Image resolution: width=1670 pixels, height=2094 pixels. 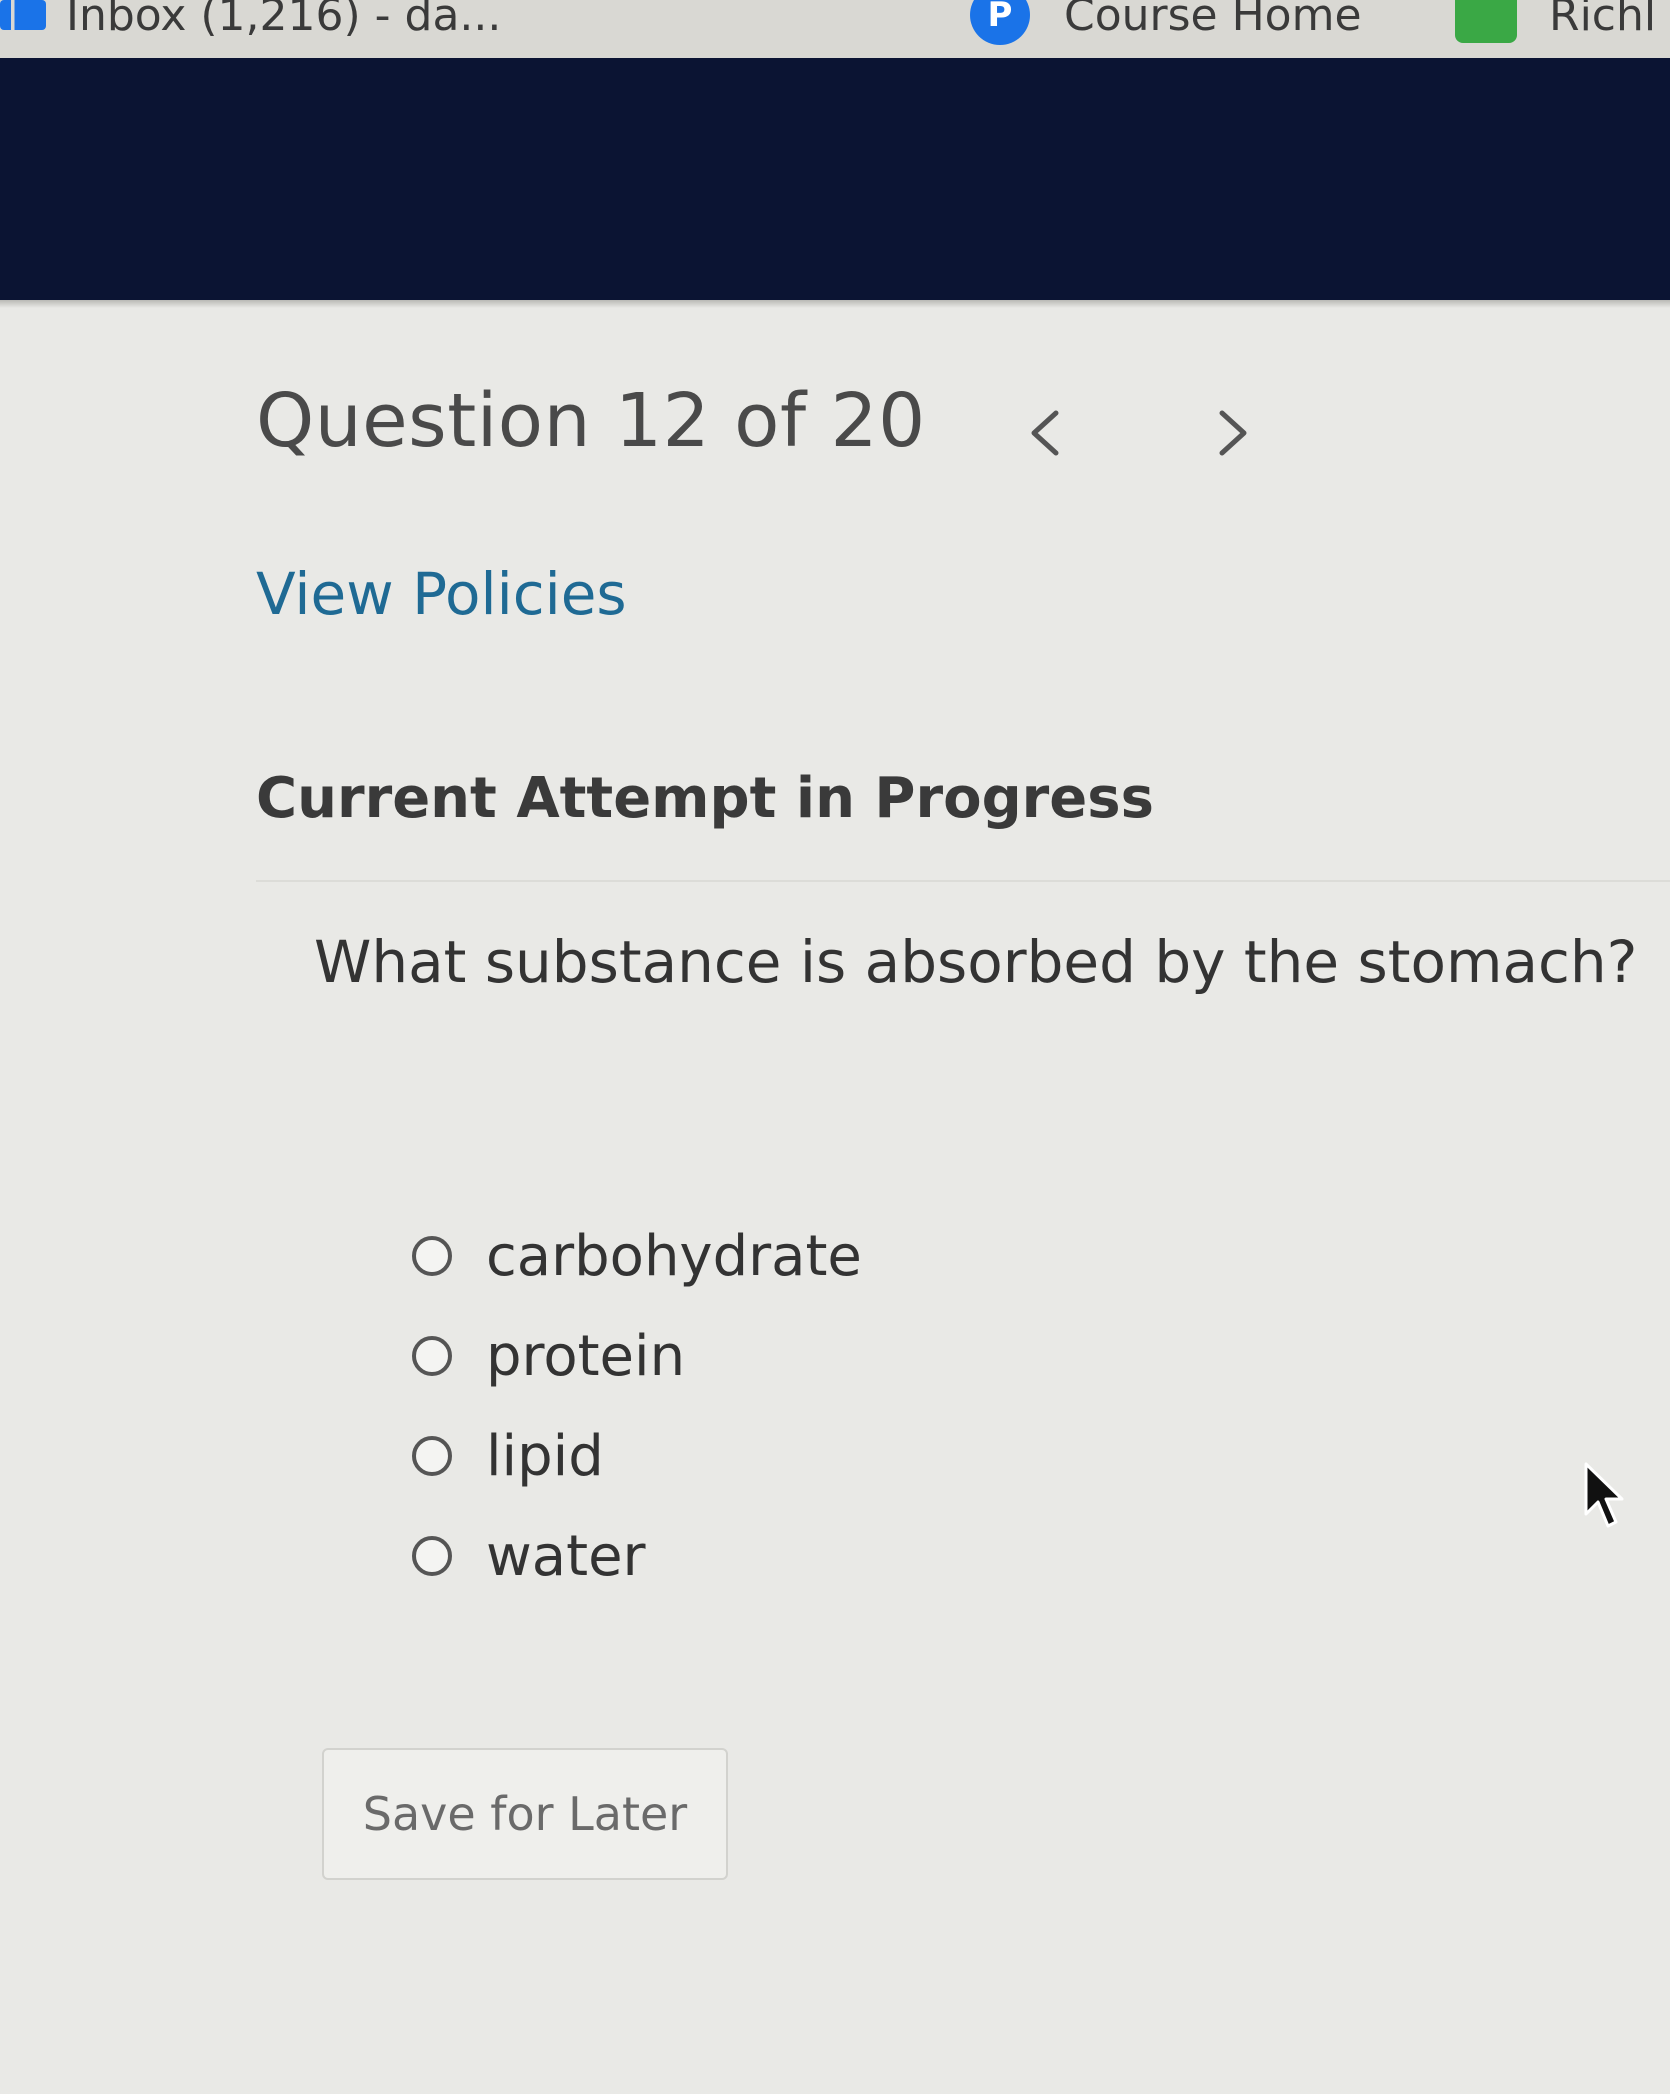 I want to click on option-protein: protein, so click(x=637, y=1356).